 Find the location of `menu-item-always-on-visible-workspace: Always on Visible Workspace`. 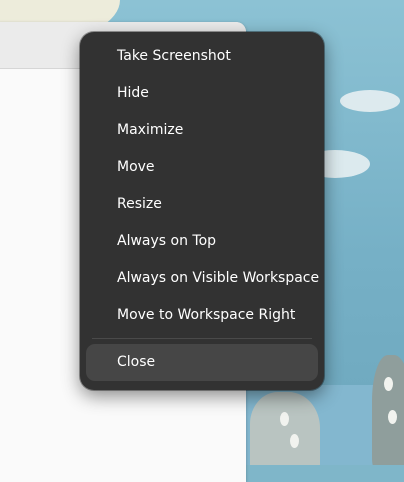

menu-item-always-on-visible-workspace: Always on Visible Workspace is located at coordinates (202, 278).